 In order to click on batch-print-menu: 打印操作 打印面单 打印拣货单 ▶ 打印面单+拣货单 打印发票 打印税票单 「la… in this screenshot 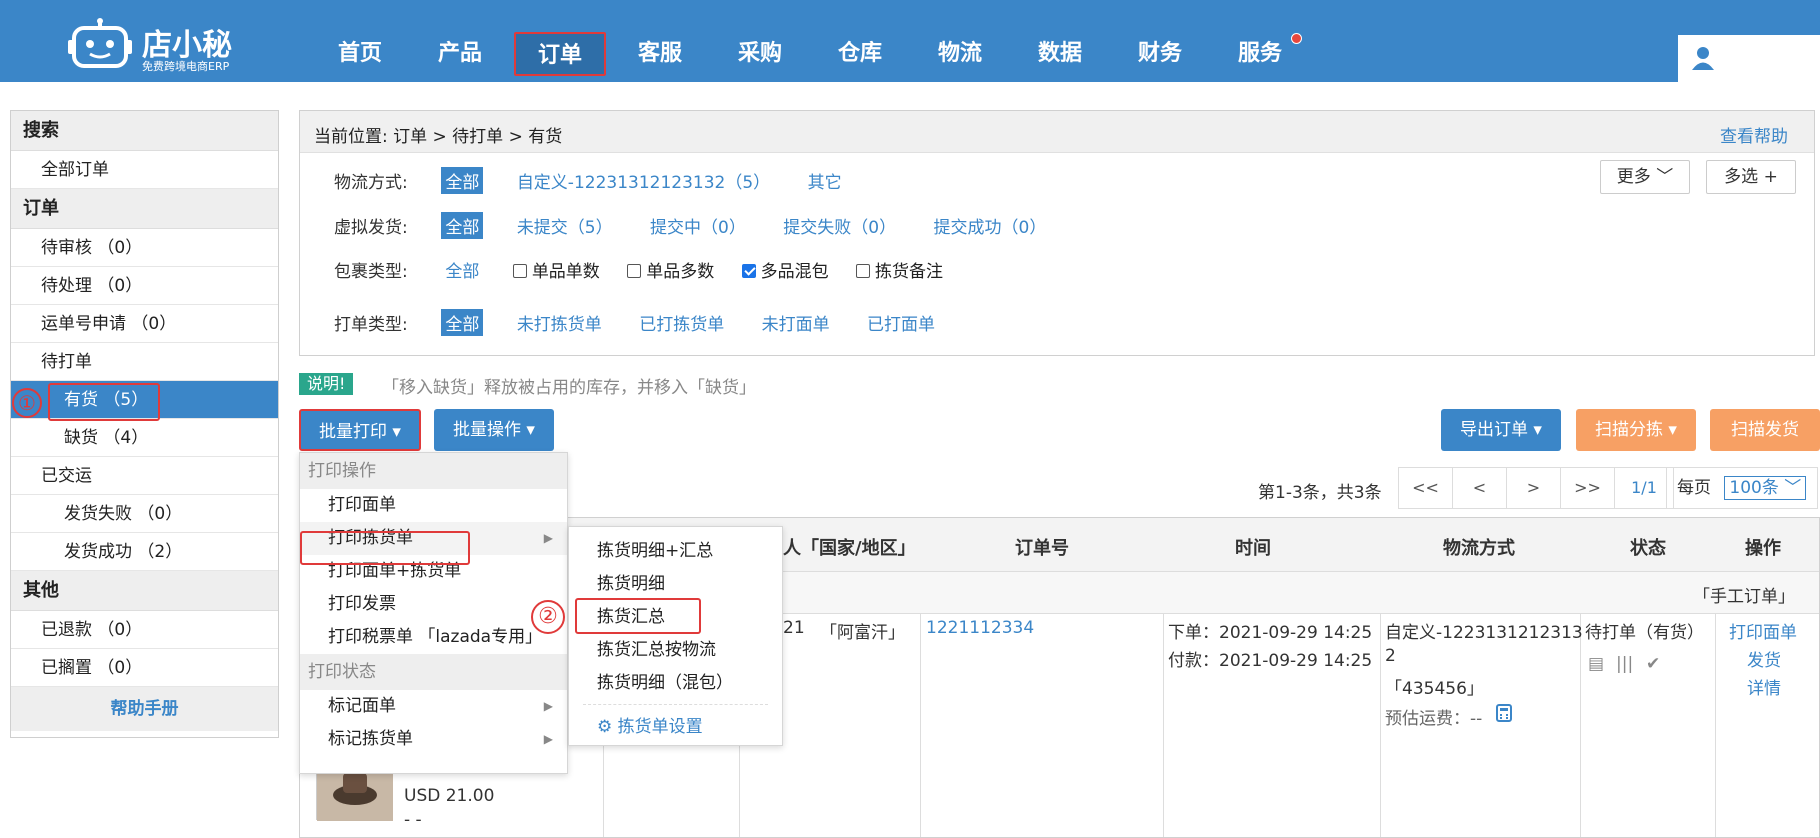, I will do `click(433, 613)`.